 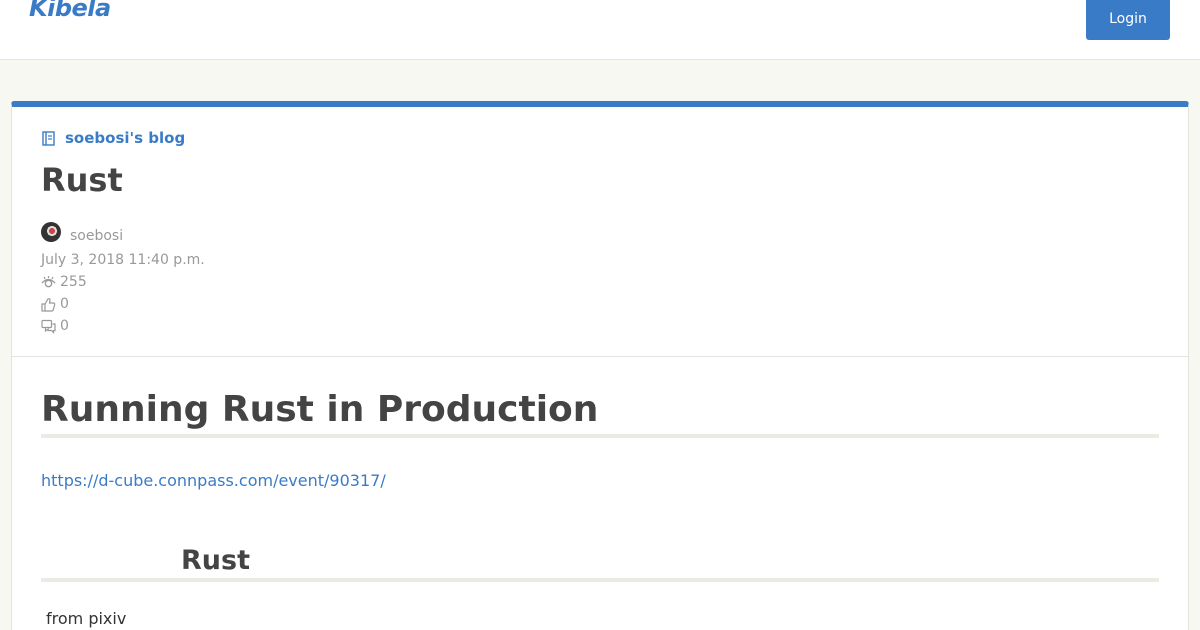 I want to click on blog-name: soebosi's blog, so click(x=125, y=138).